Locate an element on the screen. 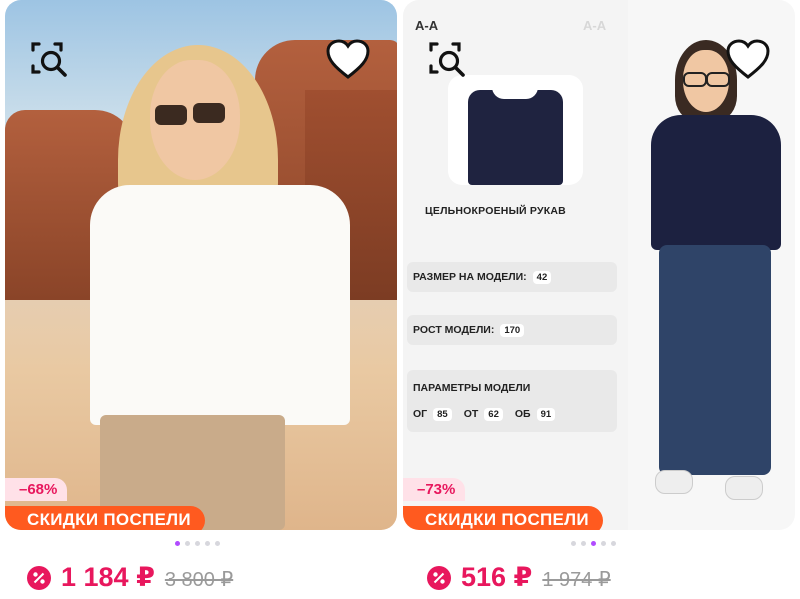 Image resolution: width=800 pixels, height=599 pixels. model-params-label: ПАРАМЕТРЫ МОДЕЛИ is located at coordinates (472, 388).